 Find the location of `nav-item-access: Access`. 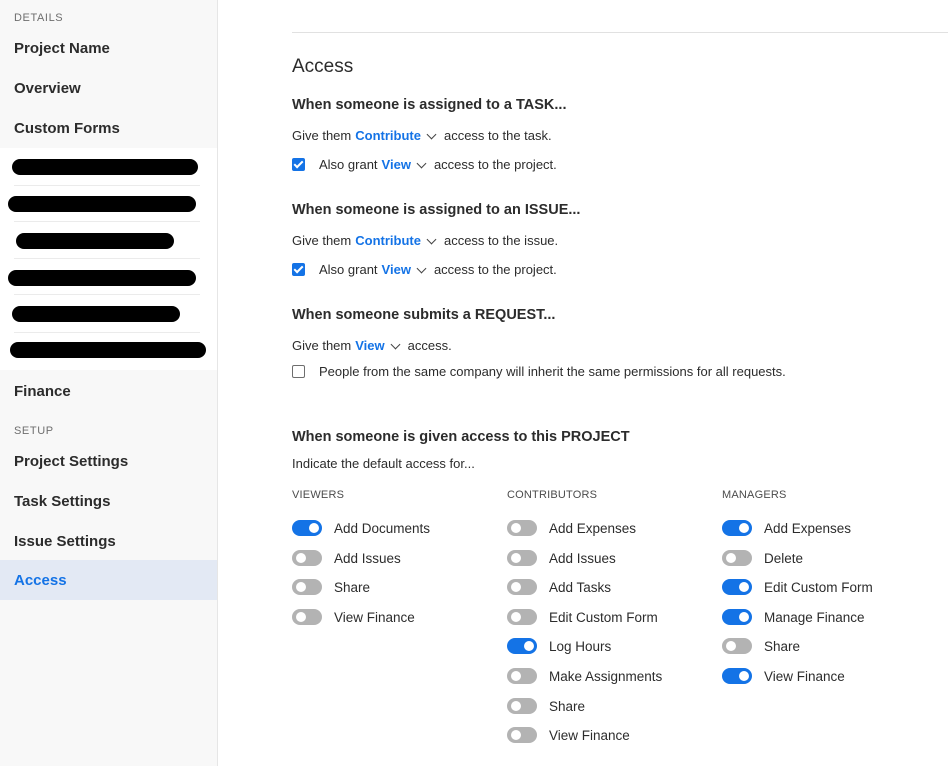

nav-item-access: Access is located at coordinates (108, 580).